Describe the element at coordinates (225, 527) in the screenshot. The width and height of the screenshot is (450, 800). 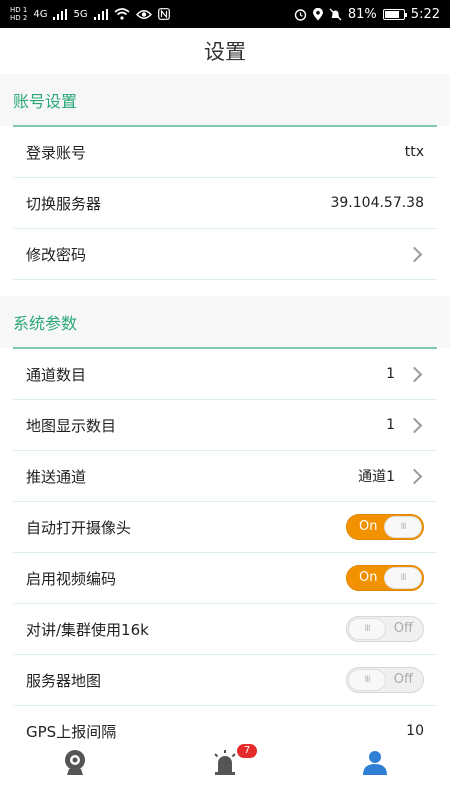
I see `row-auto-open-camera: 自动打开摄像头 On III` at that location.